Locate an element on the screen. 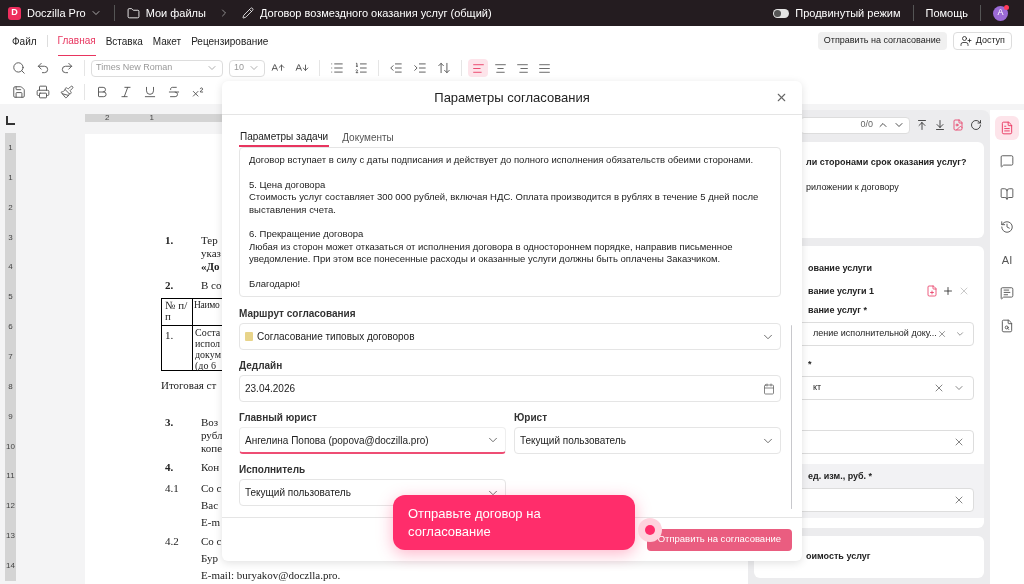  indent-icon is located at coordinates (420, 68).